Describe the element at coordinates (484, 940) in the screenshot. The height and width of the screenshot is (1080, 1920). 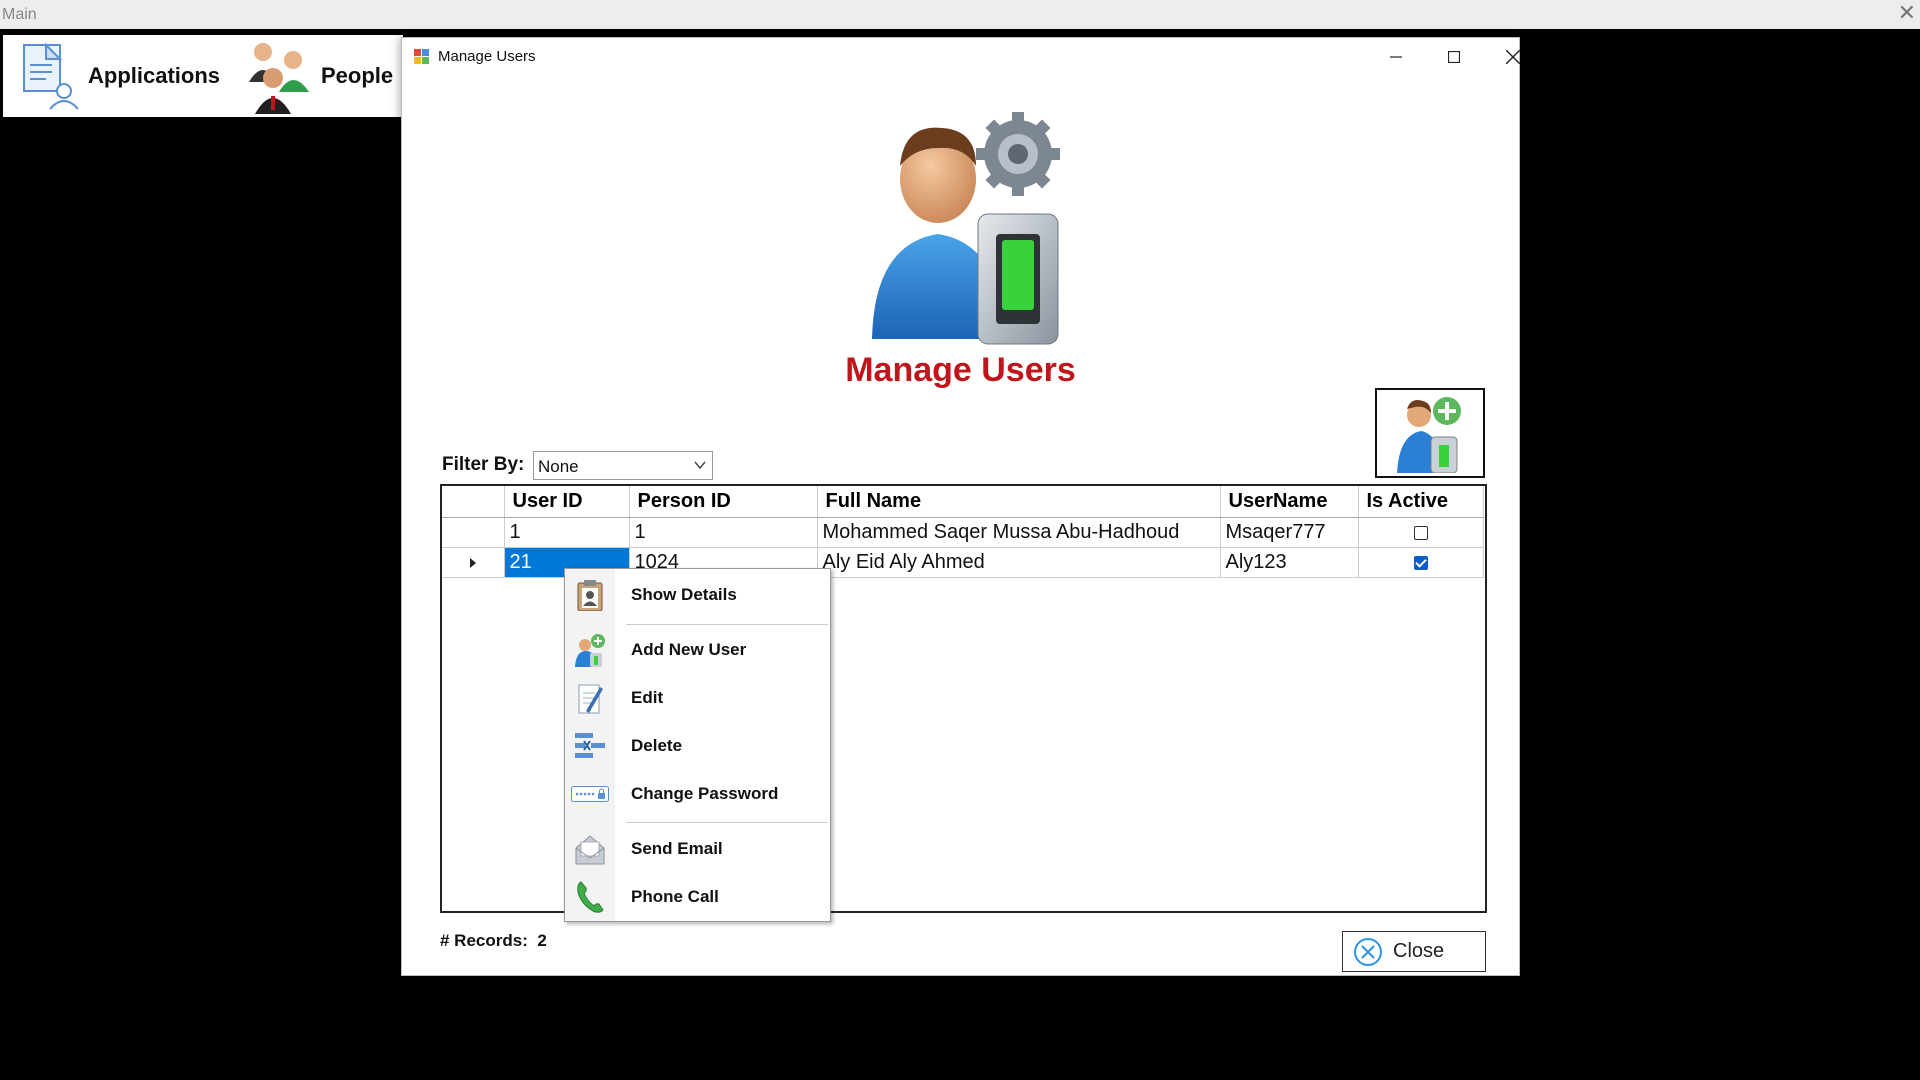
I see `records-label: # Records:` at that location.